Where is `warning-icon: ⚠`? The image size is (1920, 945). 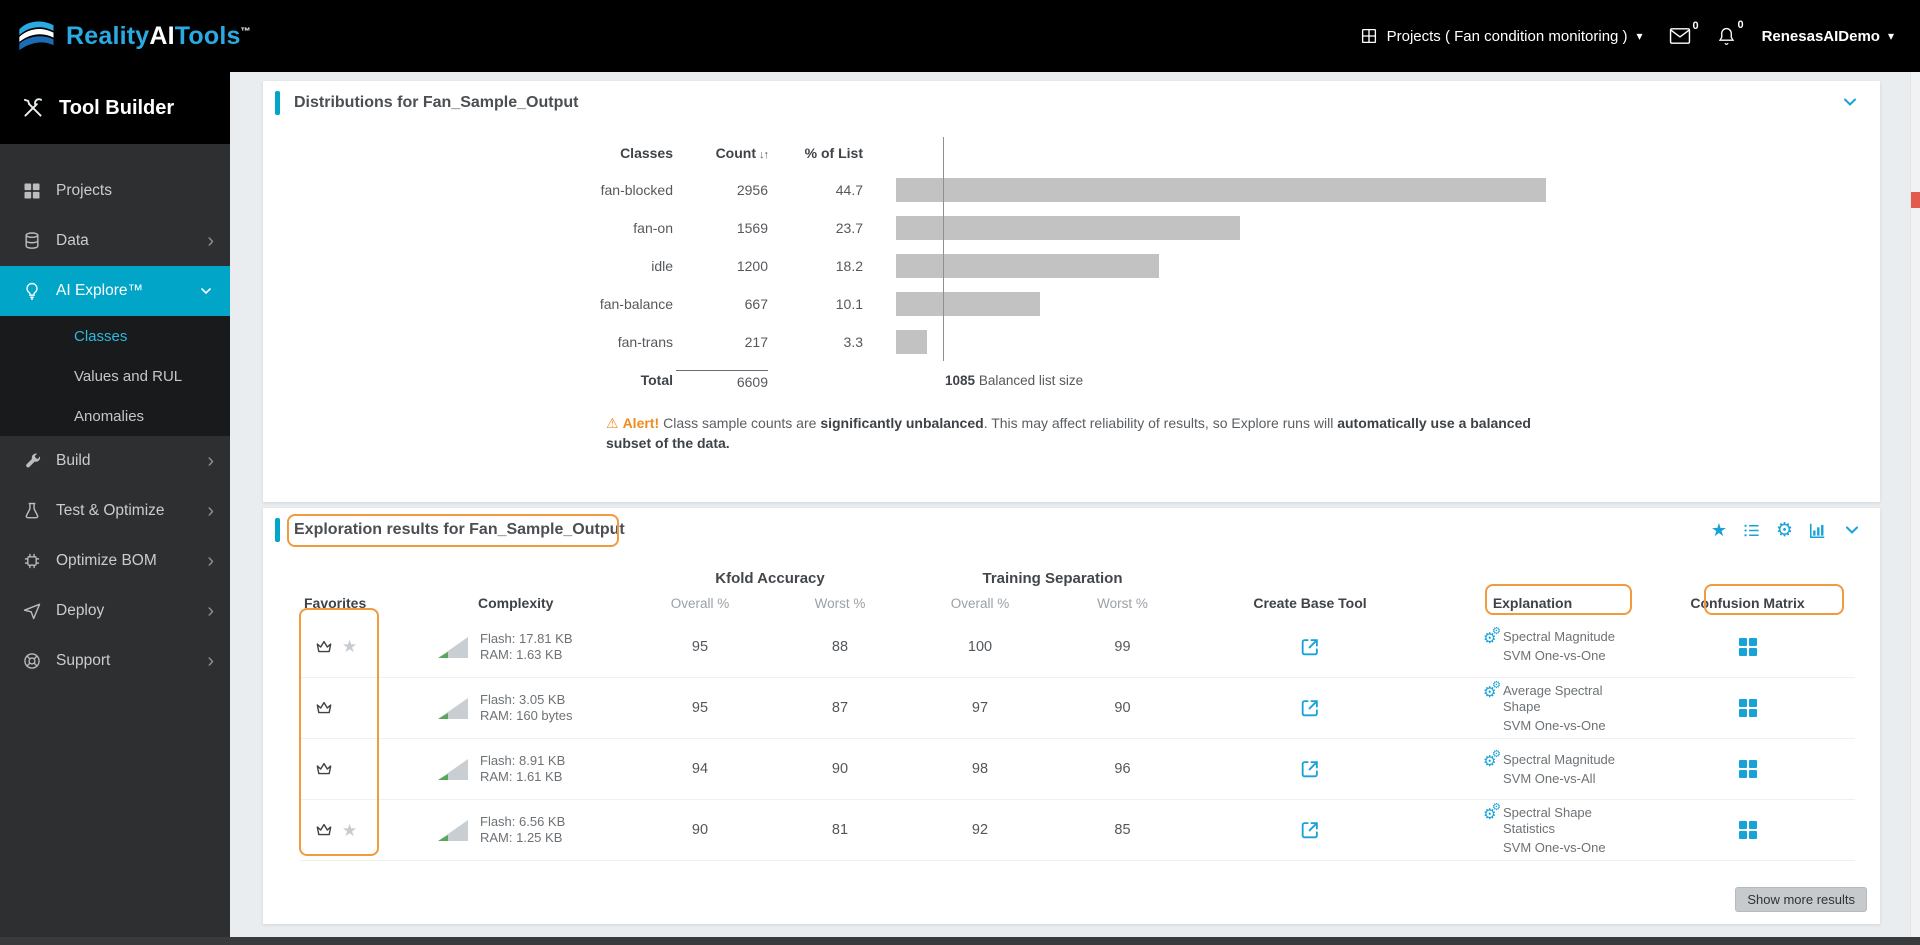 warning-icon: ⚠ is located at coordinates (612, 423).